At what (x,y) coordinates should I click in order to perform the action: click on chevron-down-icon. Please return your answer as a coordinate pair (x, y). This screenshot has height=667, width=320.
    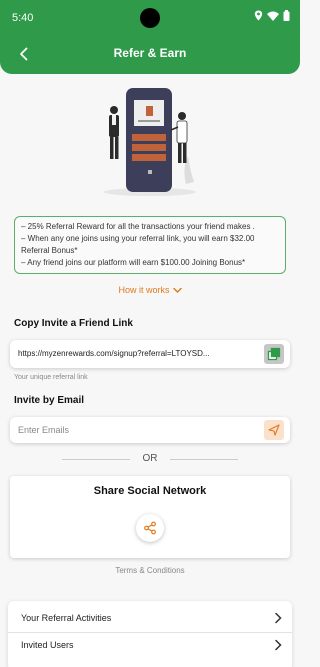
    Looking at the image, I should click on (177, 290).